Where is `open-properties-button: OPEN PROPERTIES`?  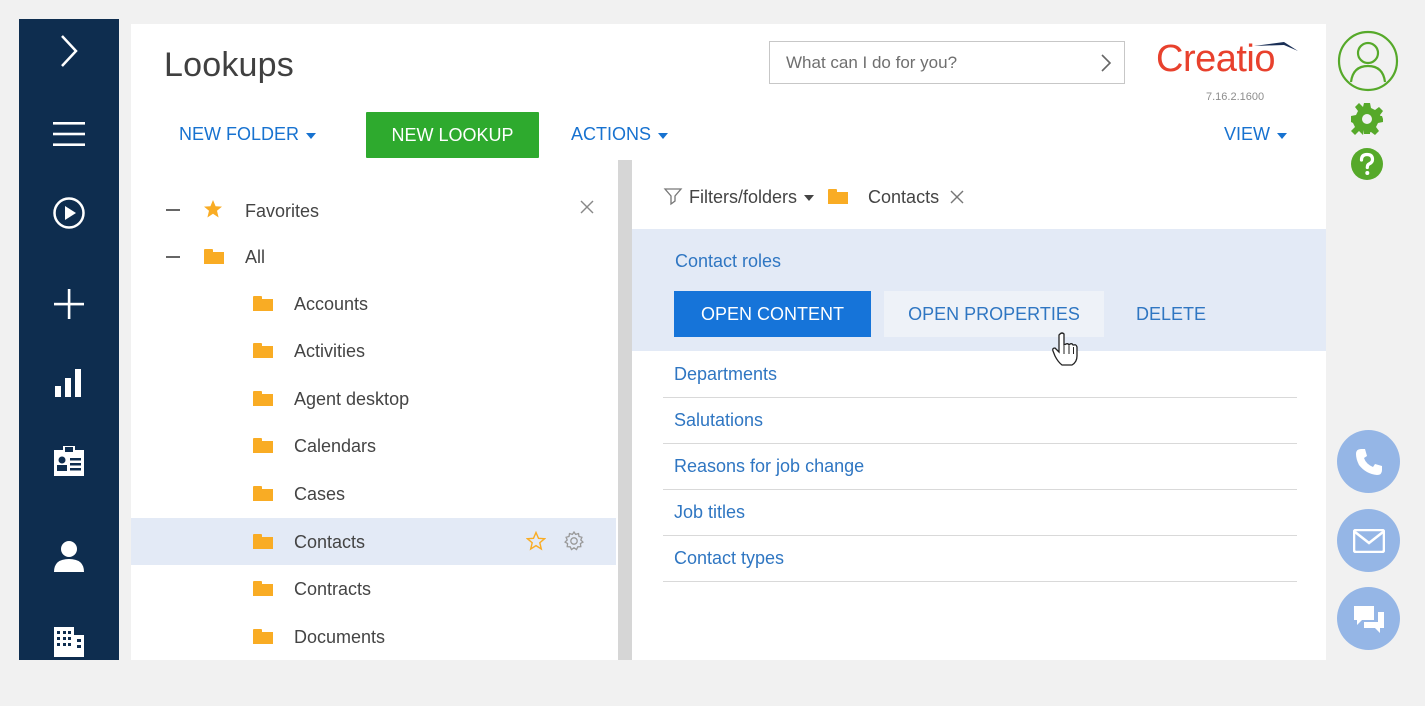
open-properties-button: OPEN PROPERTIES is located at coordinates (994, 314).